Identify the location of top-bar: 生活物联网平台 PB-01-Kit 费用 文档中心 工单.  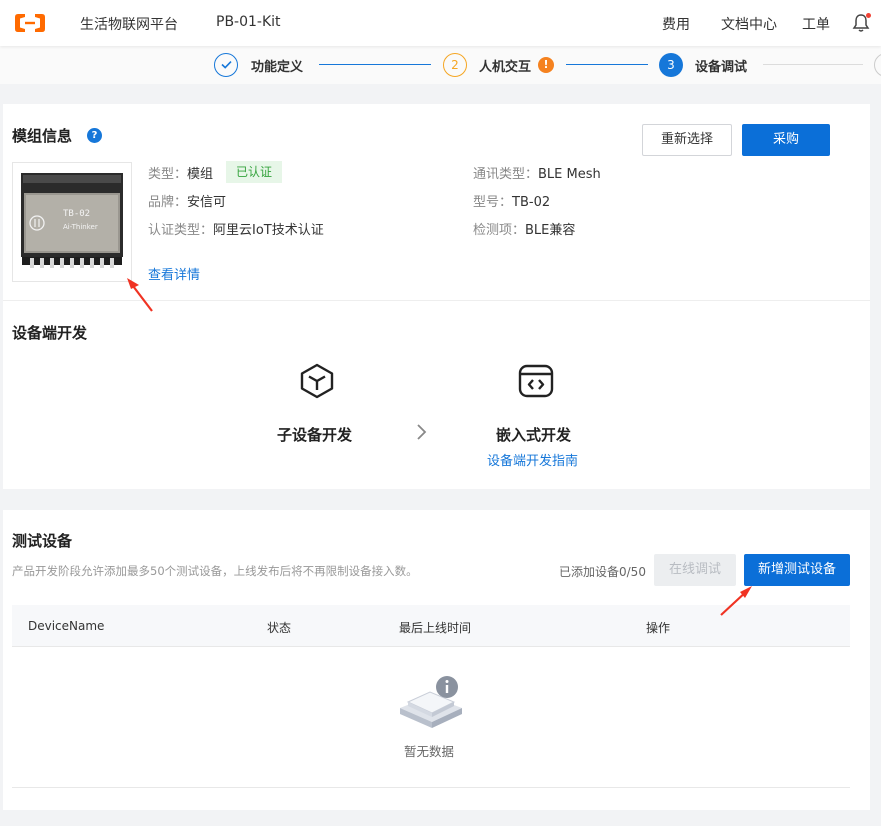
(440, 23).